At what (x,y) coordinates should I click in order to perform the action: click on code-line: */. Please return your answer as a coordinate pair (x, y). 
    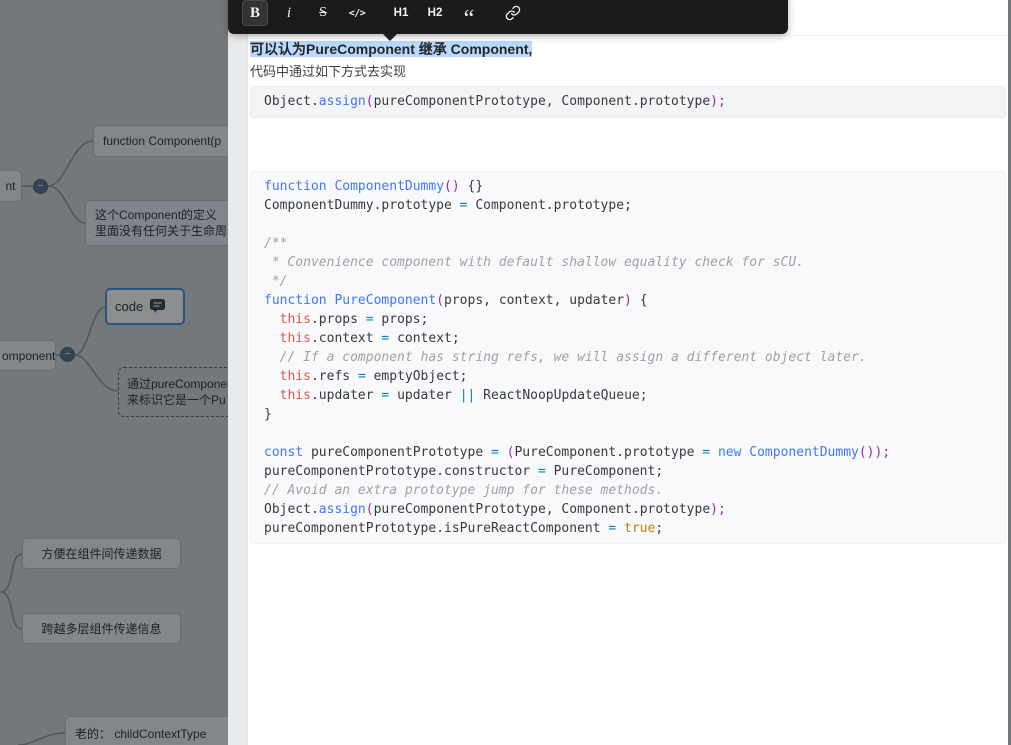
    Looking at the image, I should click on (276, 281).